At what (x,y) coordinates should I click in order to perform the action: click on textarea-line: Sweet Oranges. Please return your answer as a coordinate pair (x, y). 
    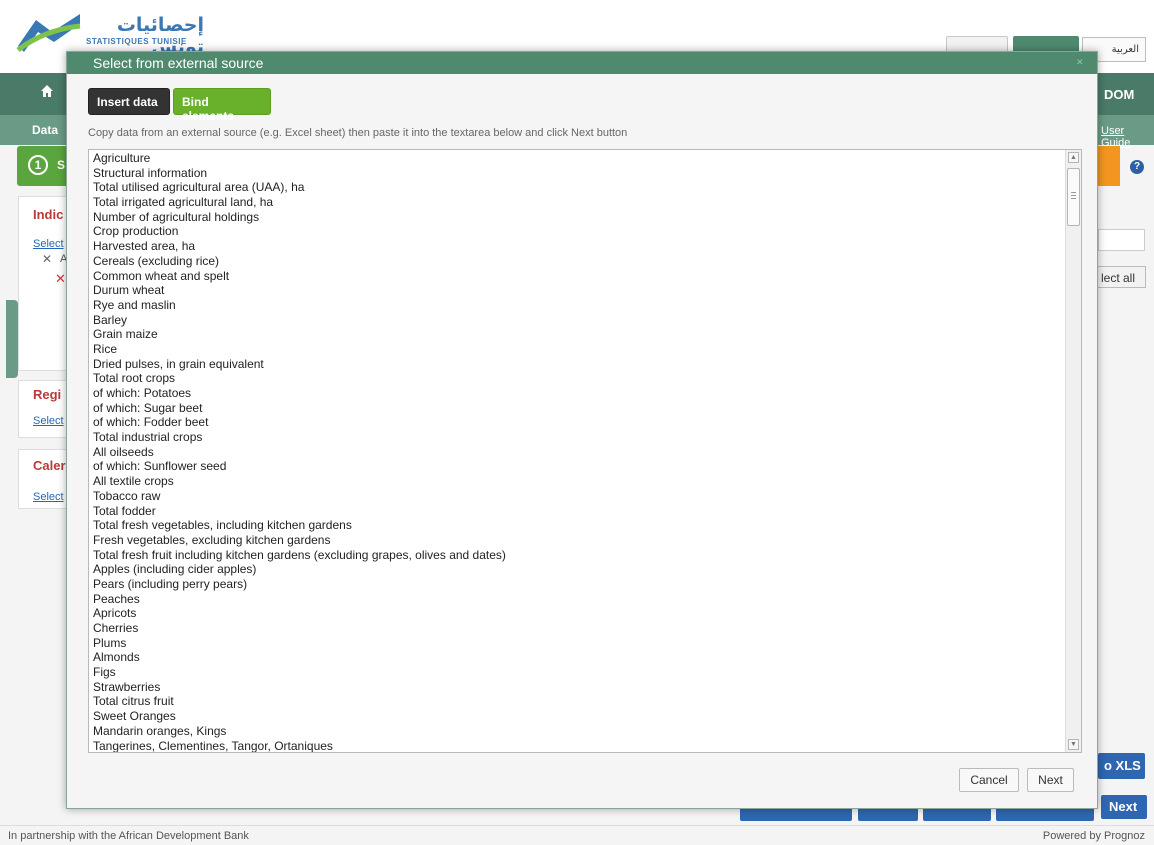
    Looking at the image, I should click on (134, 716).